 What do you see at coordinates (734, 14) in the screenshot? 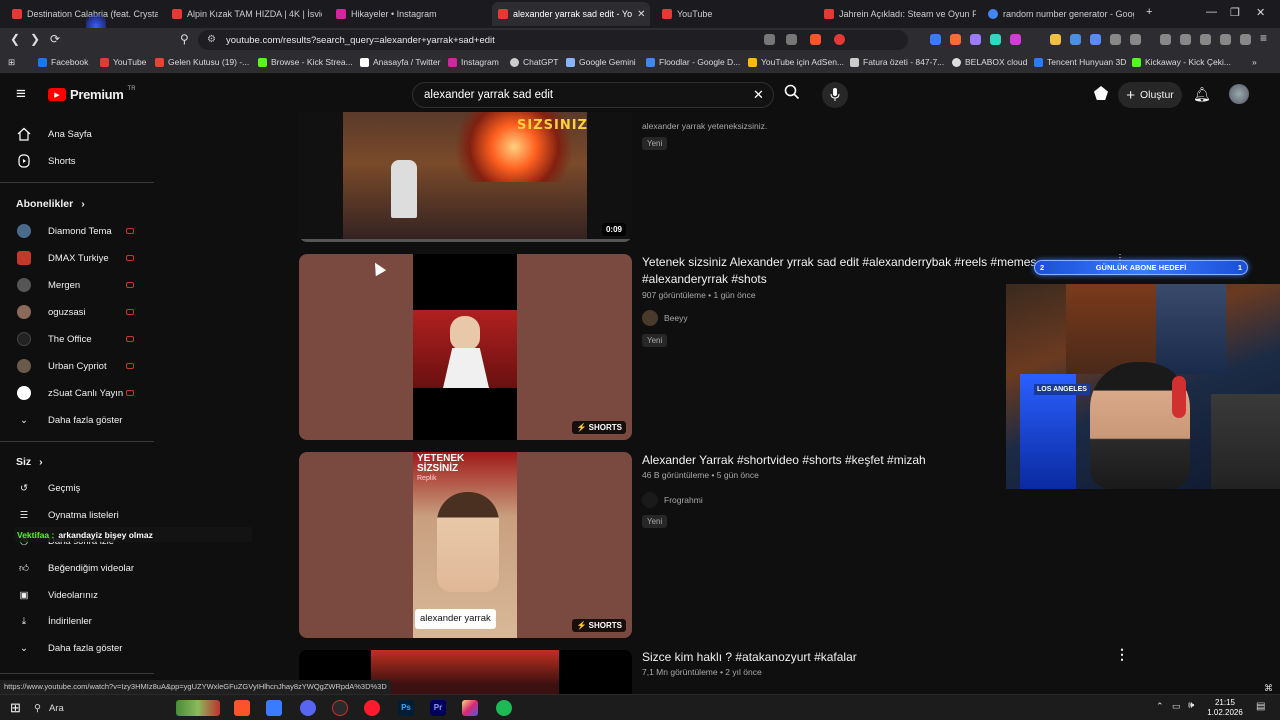
I see `browser-tab: YouTube` at bounding box center [734, 14].